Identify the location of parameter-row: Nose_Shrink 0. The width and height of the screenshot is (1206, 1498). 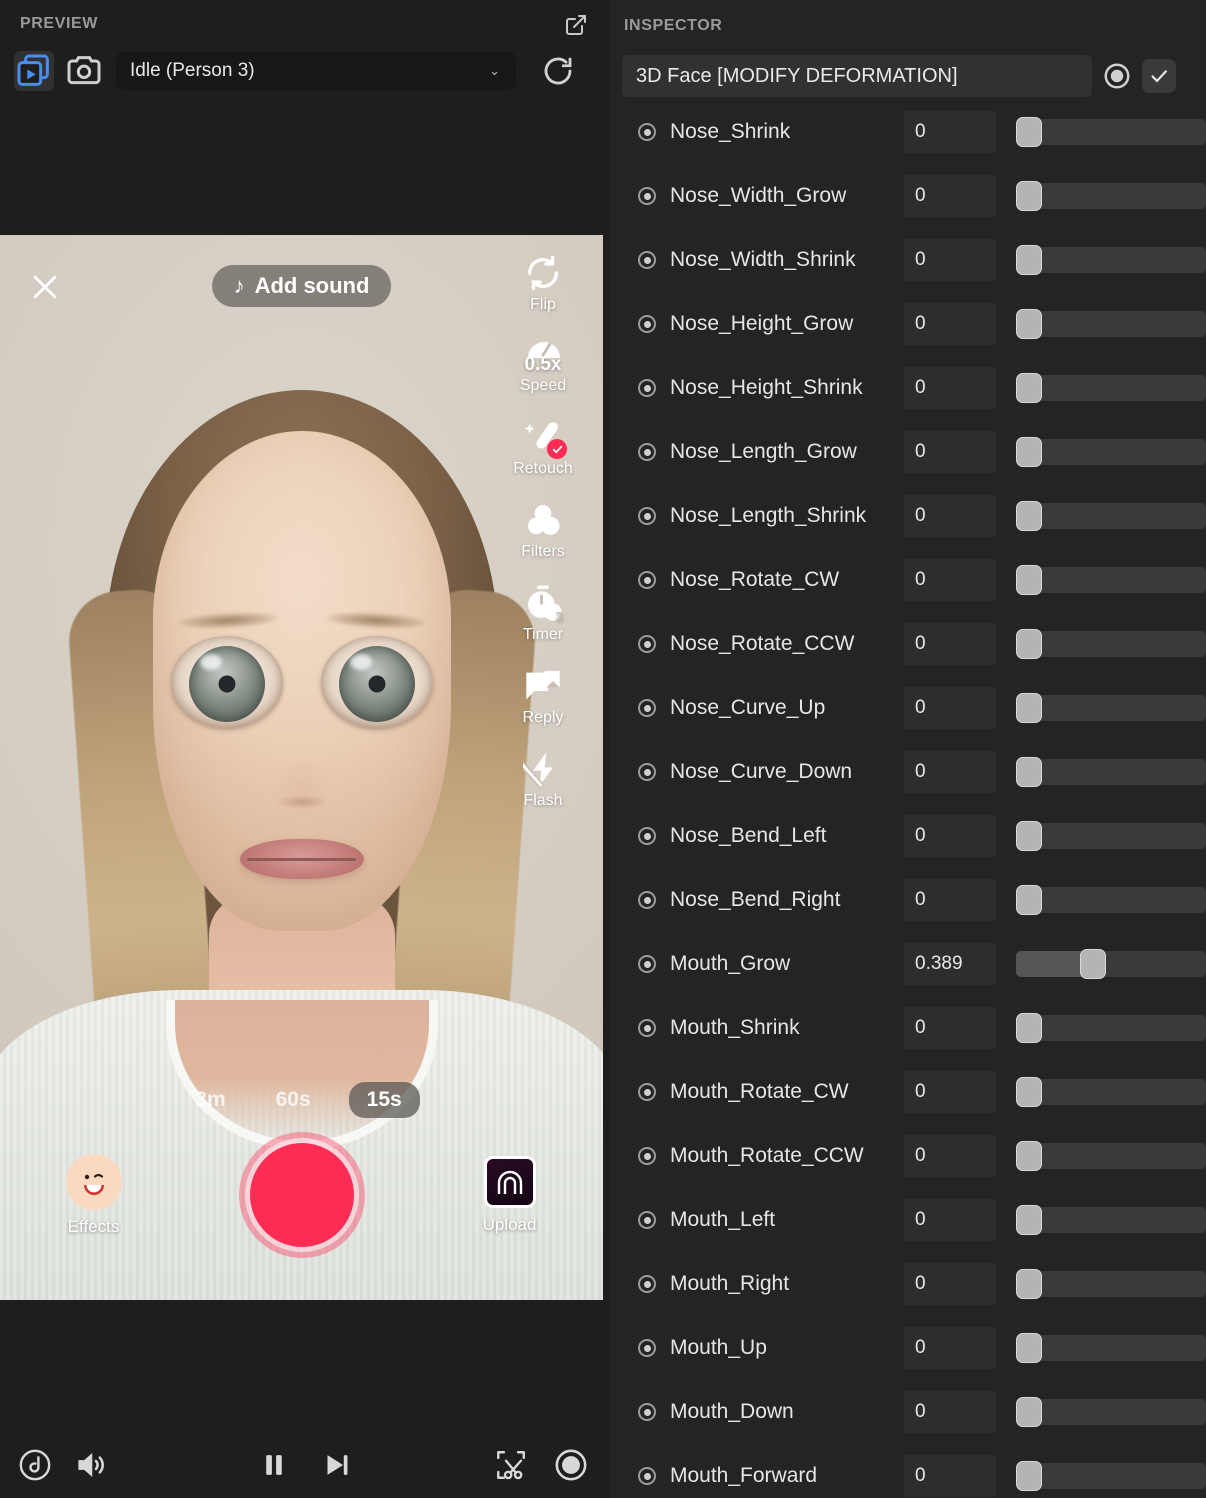
(908, 132).